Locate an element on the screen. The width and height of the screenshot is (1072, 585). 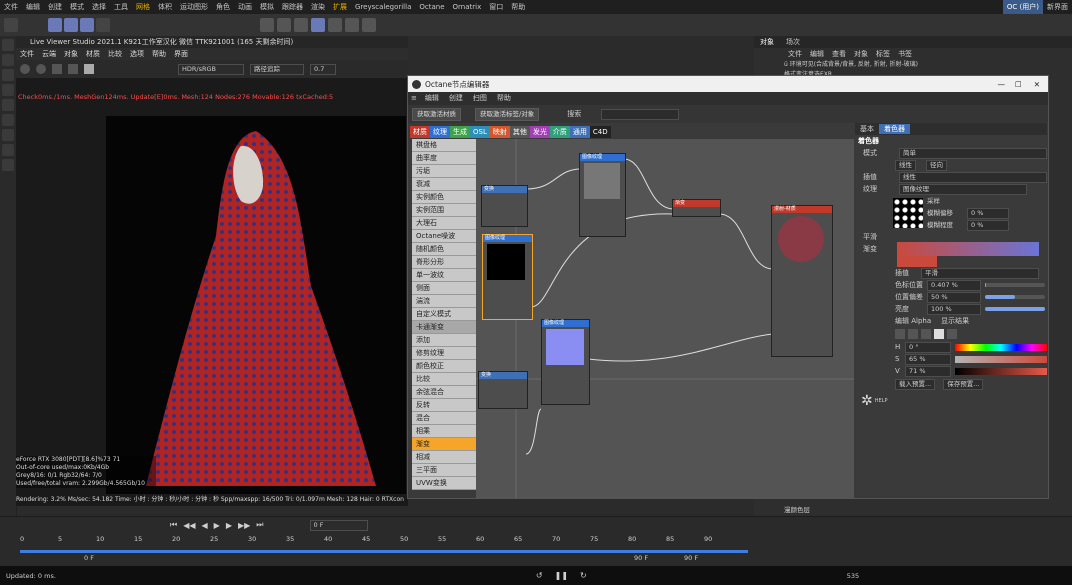
node-item: UVW变换 is located at coordinates (444, 483).